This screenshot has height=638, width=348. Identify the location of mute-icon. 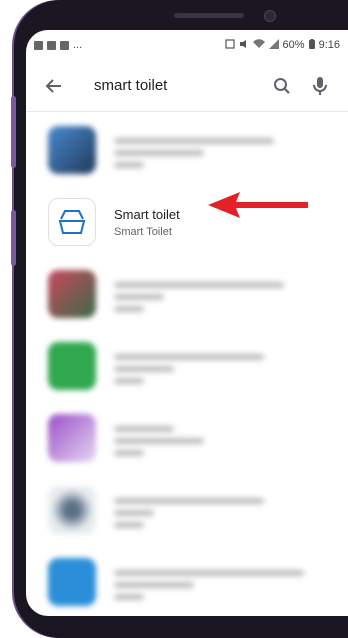
(244, 45).